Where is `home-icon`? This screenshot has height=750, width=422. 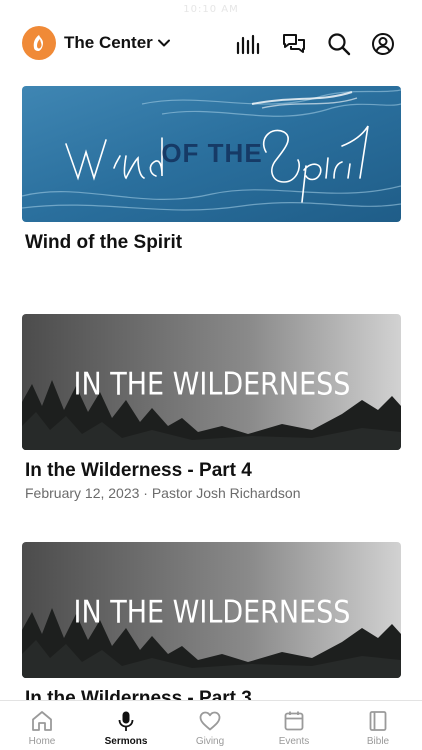 home-icon is located at coordinates (42, 721).